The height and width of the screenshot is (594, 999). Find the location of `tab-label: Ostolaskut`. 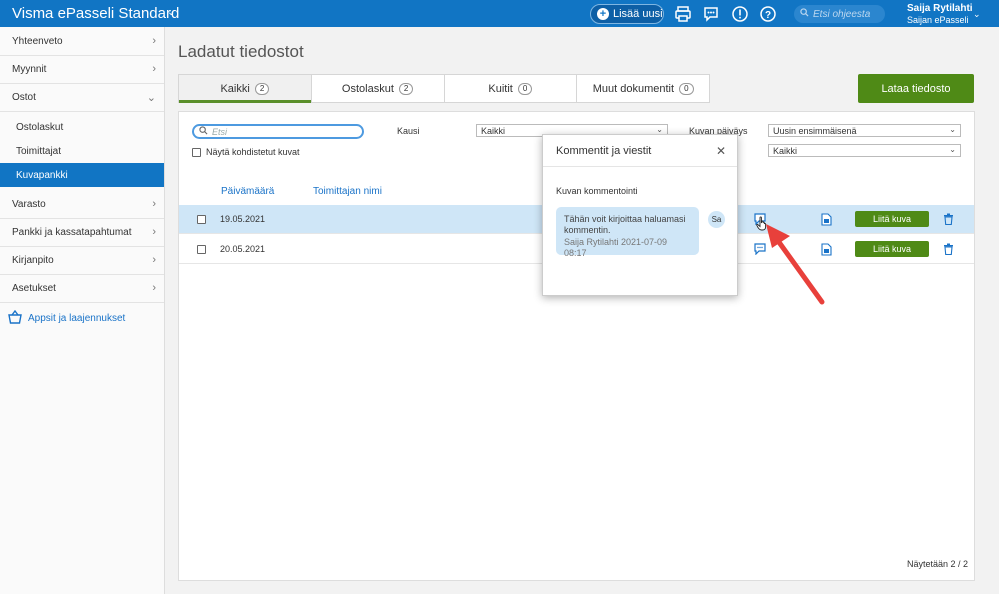

tab-label: Ostolaskut is located at coordinates (367, 88).